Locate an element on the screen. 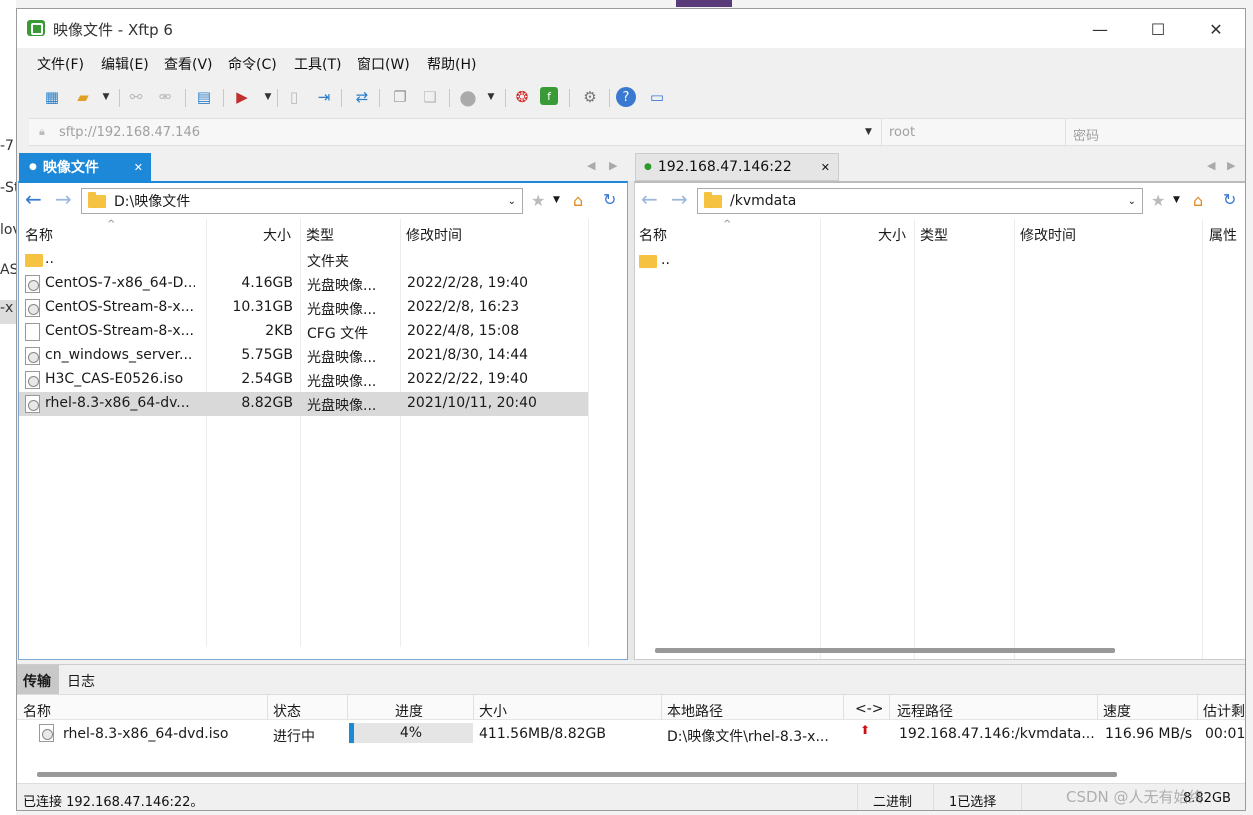 The height and width of the screenshot is (815, 1253). tab-log: 日志 is located at coordinates (81, 681).